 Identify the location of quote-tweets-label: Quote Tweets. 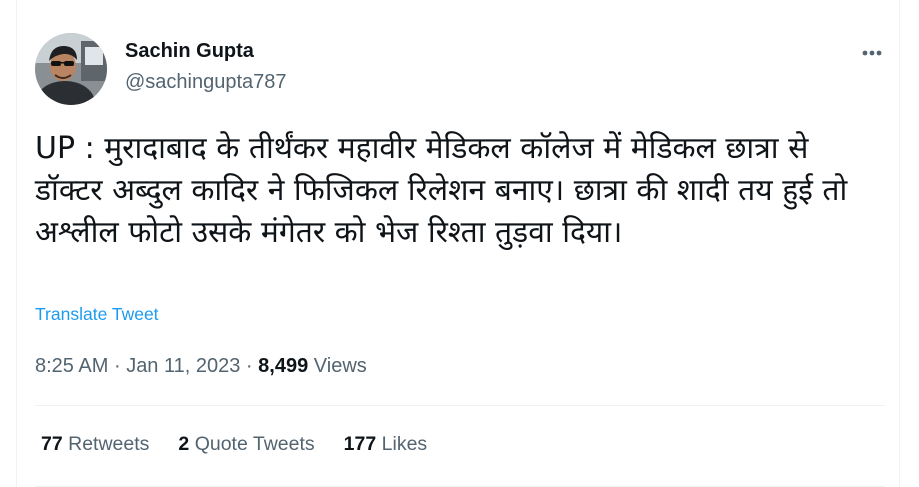
(254, 444).